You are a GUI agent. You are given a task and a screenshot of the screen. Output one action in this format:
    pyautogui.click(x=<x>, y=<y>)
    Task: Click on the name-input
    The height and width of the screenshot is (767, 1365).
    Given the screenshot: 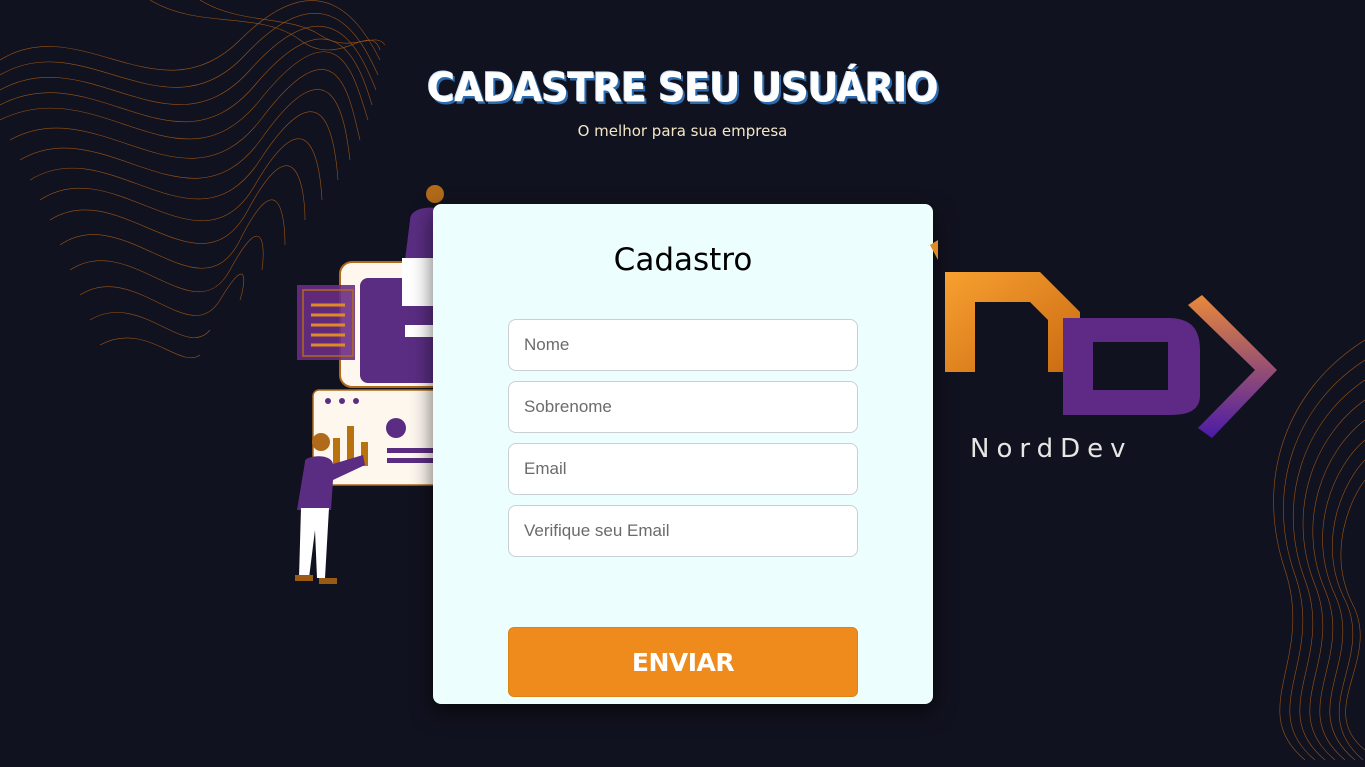 What is the action you would take?
    pyautogui.click(x=683, y=345)
    